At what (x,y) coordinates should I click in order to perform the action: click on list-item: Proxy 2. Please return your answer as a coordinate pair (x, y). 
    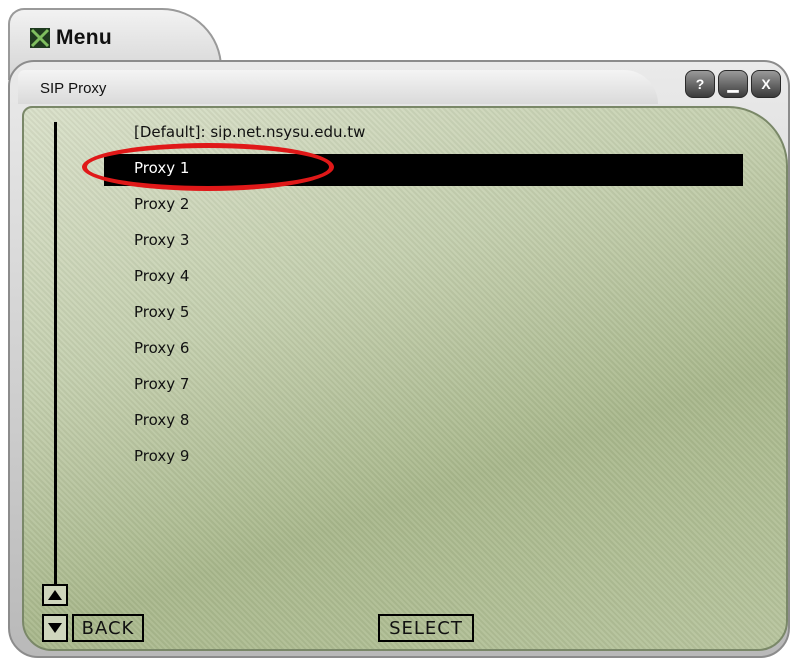
    Looking at the image, I should click on (161, 204).